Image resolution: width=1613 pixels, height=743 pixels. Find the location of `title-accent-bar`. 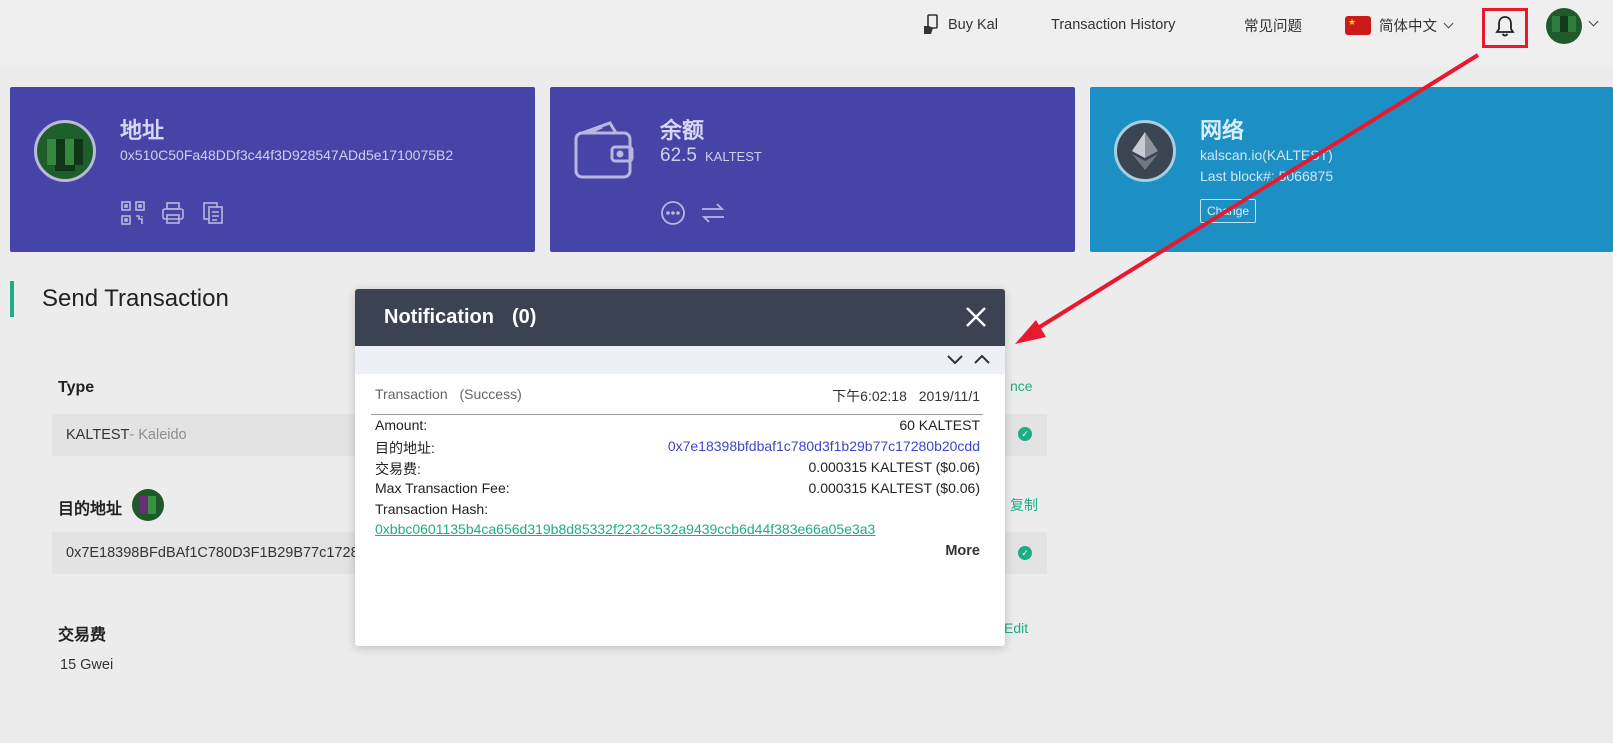

title-accent-bar is located at coordinates (12, 299).